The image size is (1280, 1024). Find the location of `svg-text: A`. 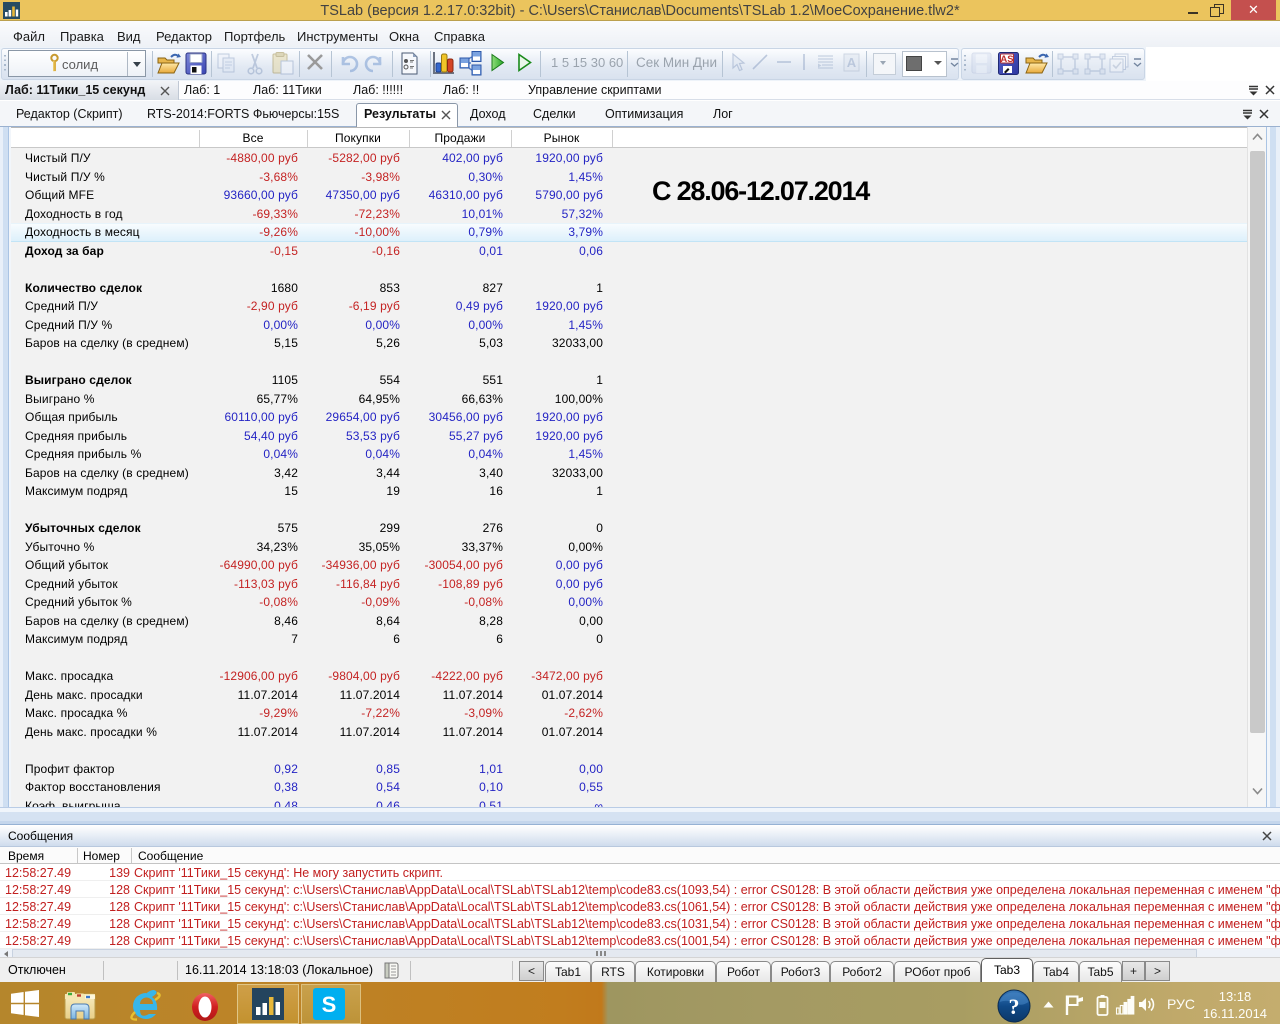

svg-text: A is located at coordinates (852, 62).